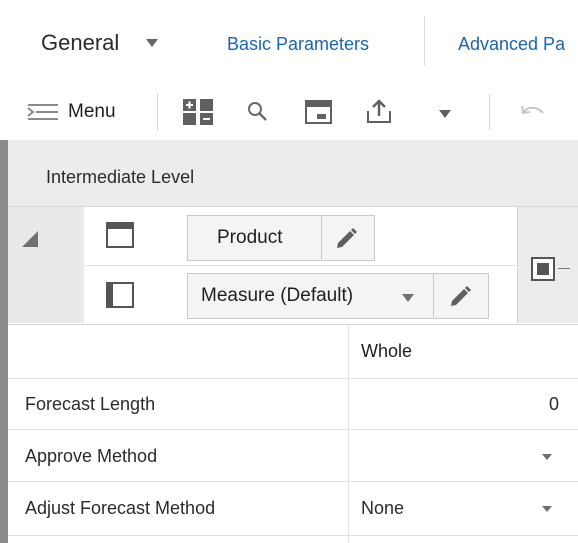  Describe the element at coordinates (293, 351) in the screenshot. I see `grid-header-row` at that location.